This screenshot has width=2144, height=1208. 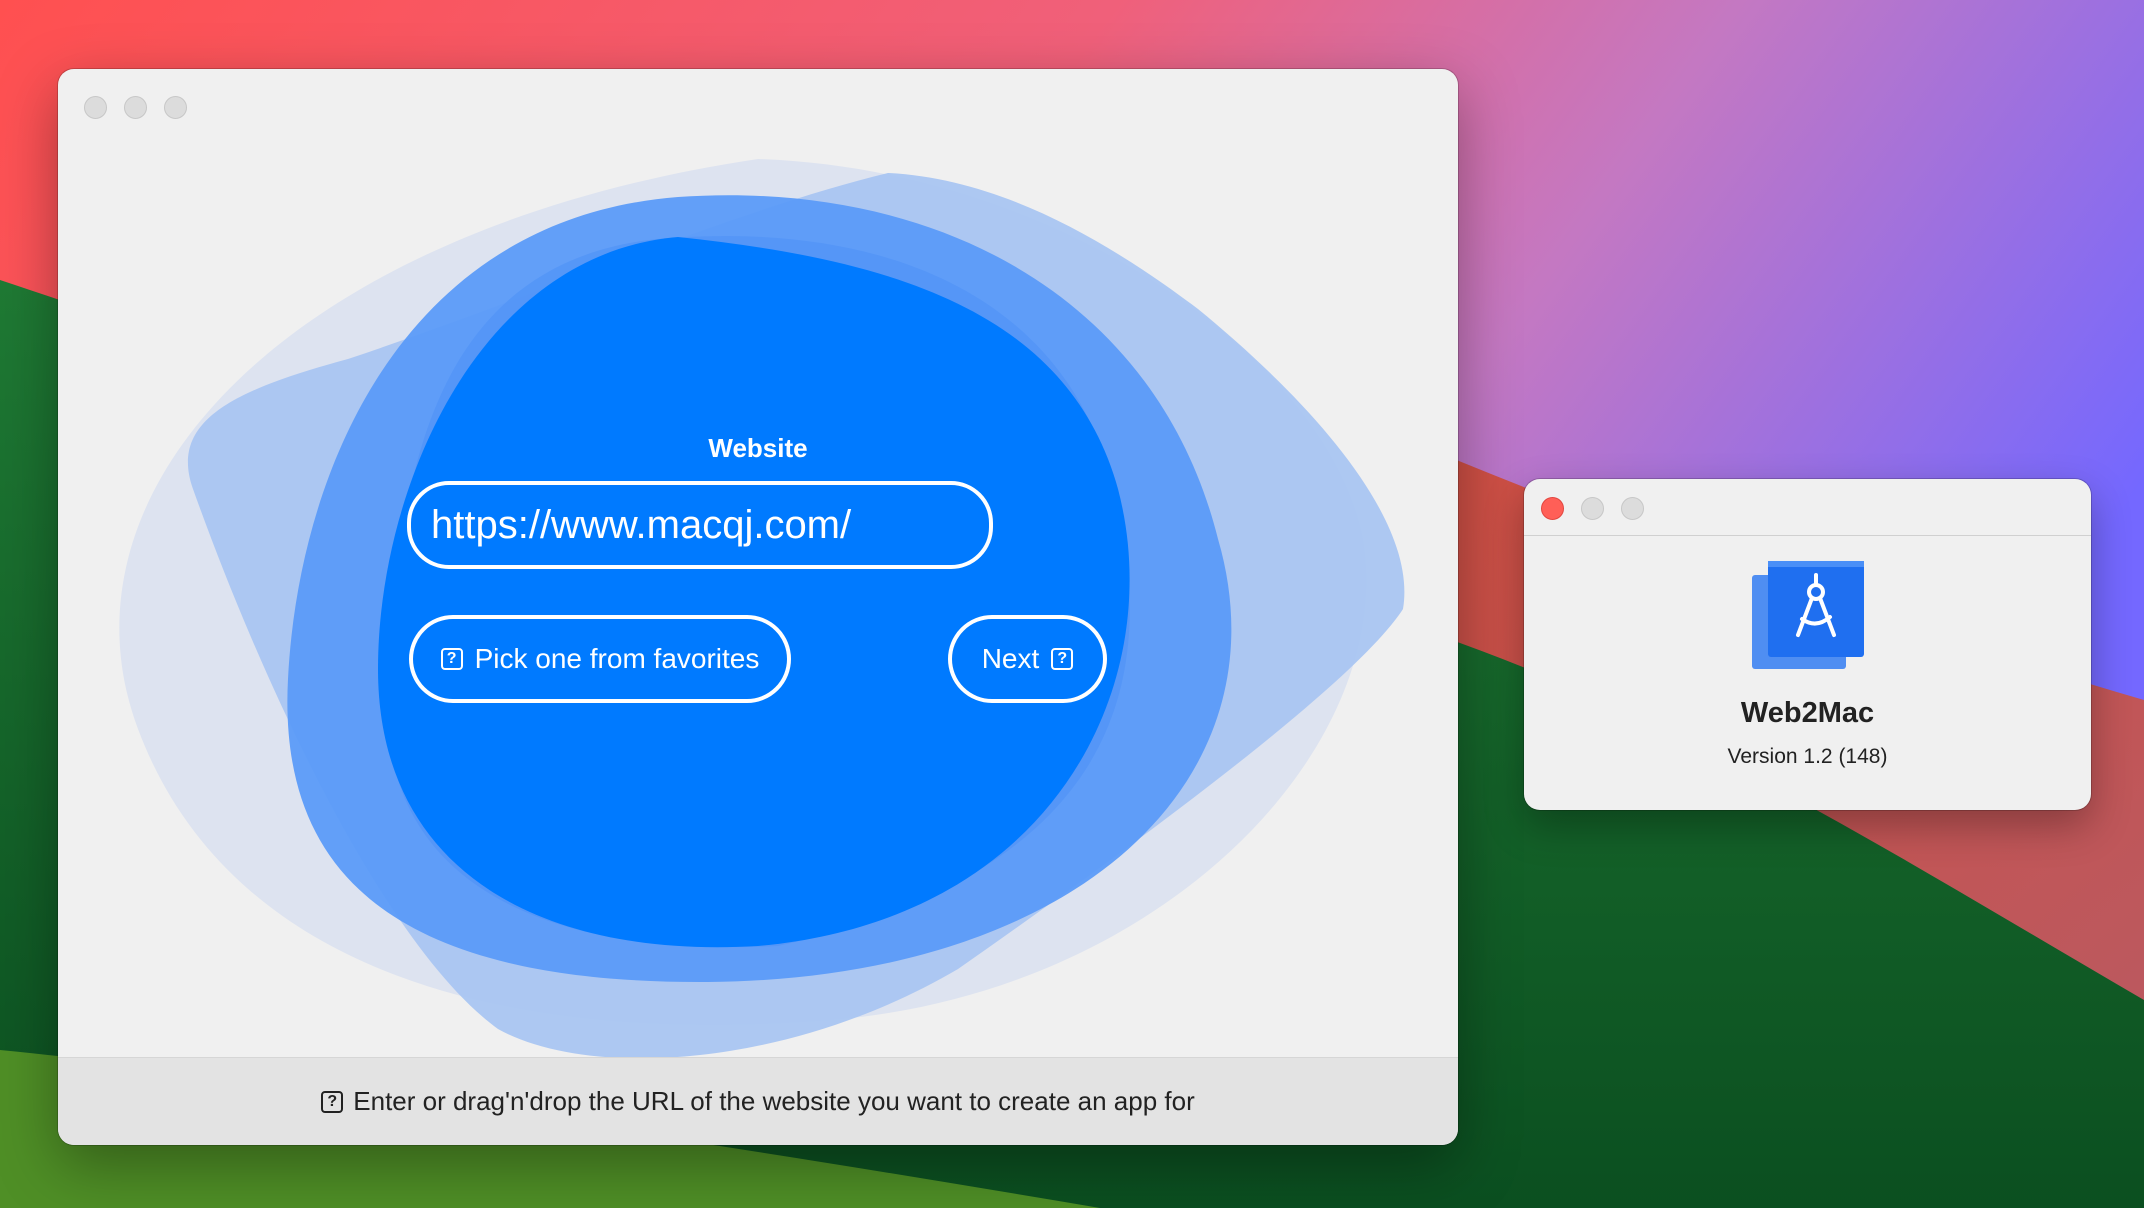 I want to click on url-input, so click(x=700, y=525).